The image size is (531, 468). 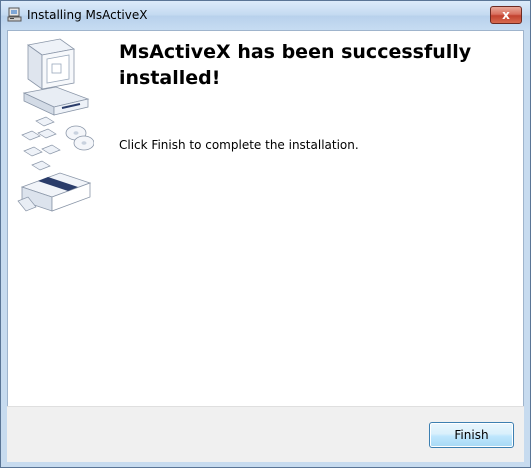 I want to click on computer-icon, so click(x=56, y=77).